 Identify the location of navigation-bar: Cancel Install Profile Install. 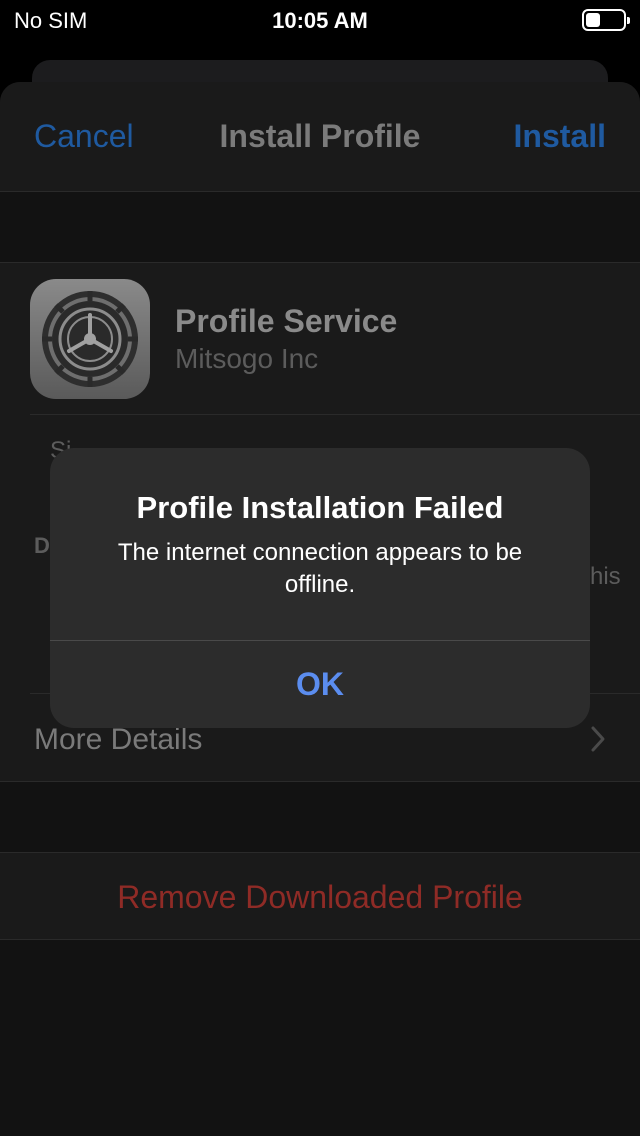
(320, 137).